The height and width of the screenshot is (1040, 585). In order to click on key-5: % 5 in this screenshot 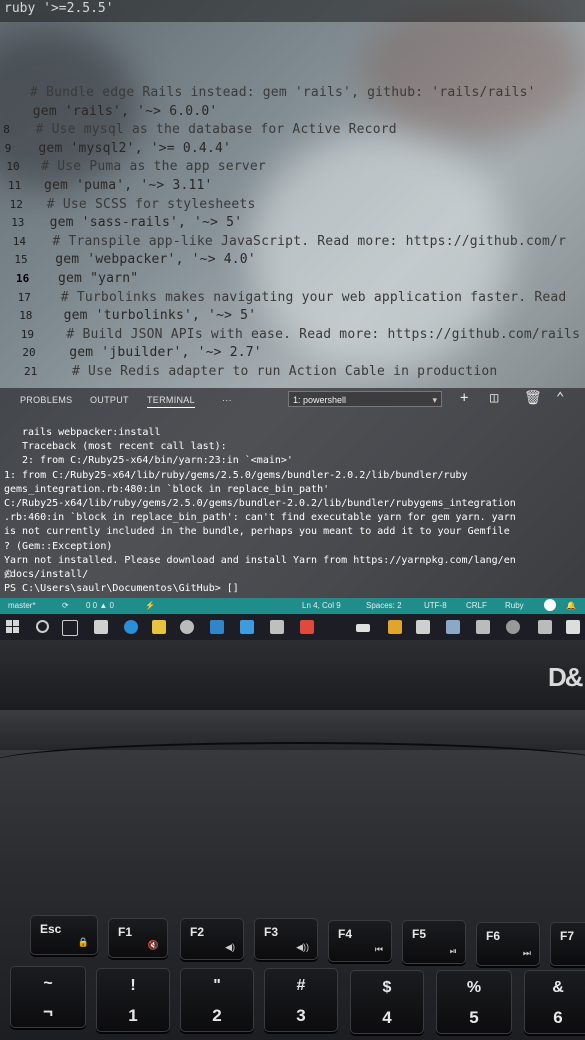, I will do `click(474, 1002)`.